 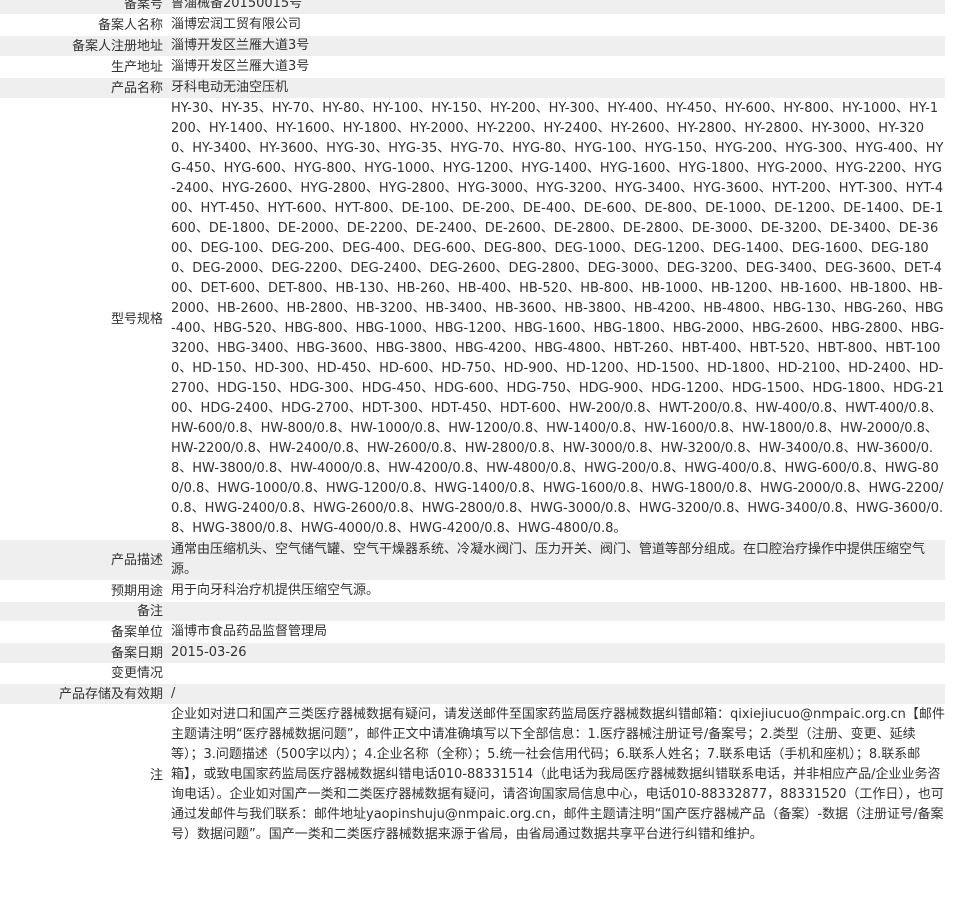 What do you see at coordinates (83, 591) in the screenshot?
I see `label-intended-use: 预期用途` at bounding box center [83, 591].